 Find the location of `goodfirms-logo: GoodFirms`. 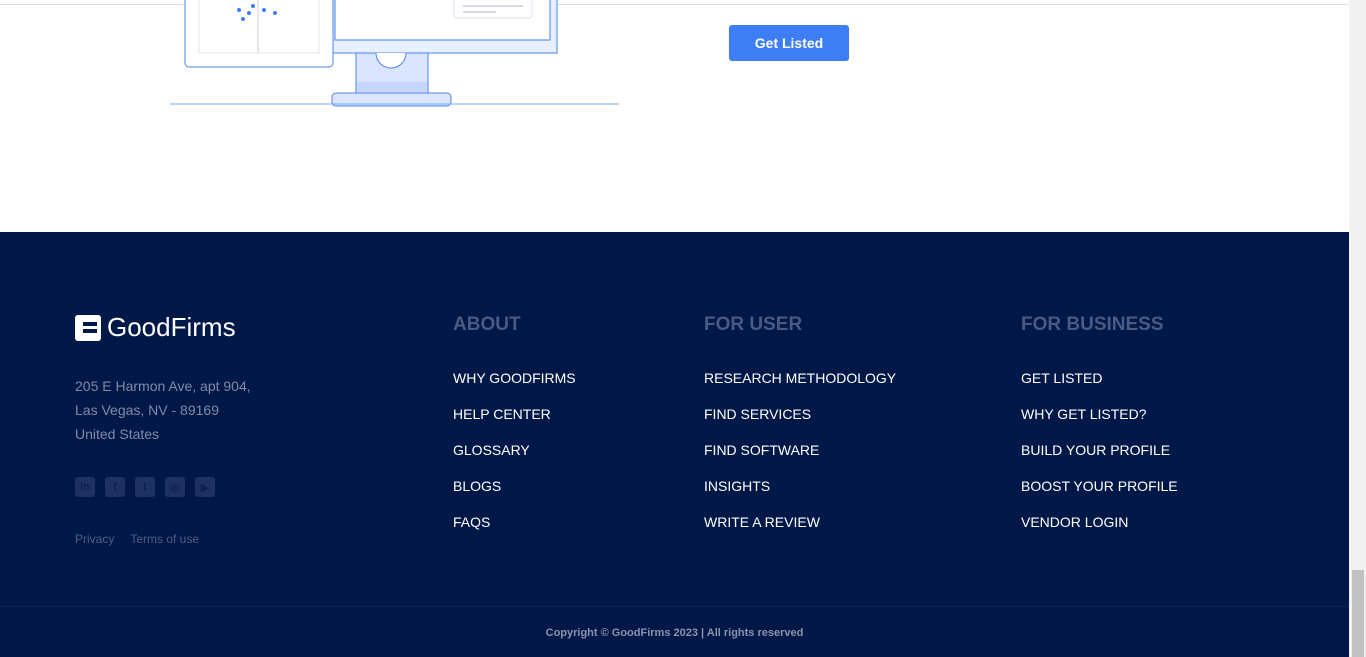

goodfirms-logo: GoodFirms is located at coordinates (155, 327).